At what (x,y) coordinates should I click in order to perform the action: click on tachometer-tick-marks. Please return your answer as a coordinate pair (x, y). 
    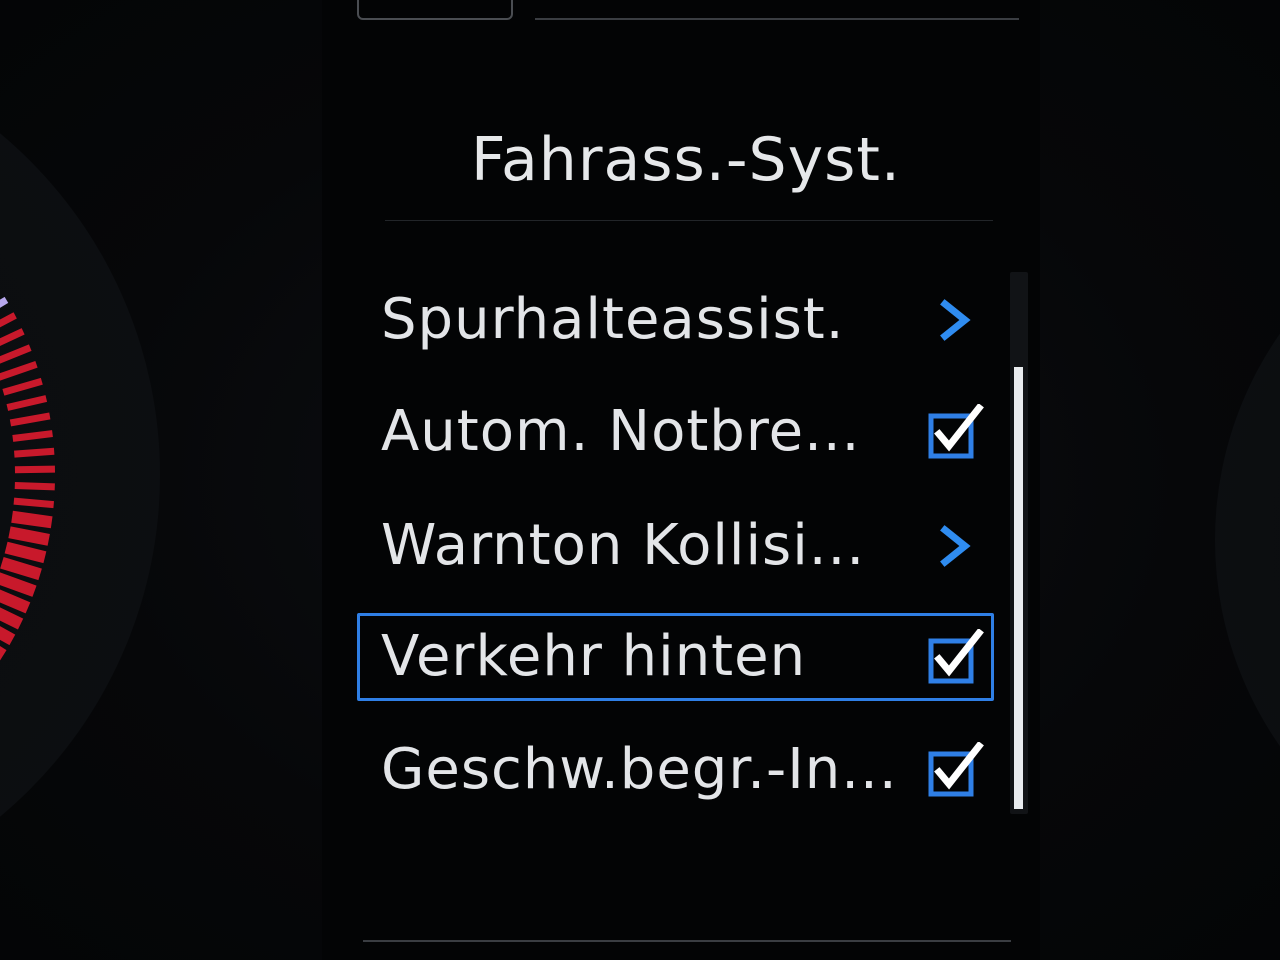
    Looking at the image, I should click on (1247, 540).